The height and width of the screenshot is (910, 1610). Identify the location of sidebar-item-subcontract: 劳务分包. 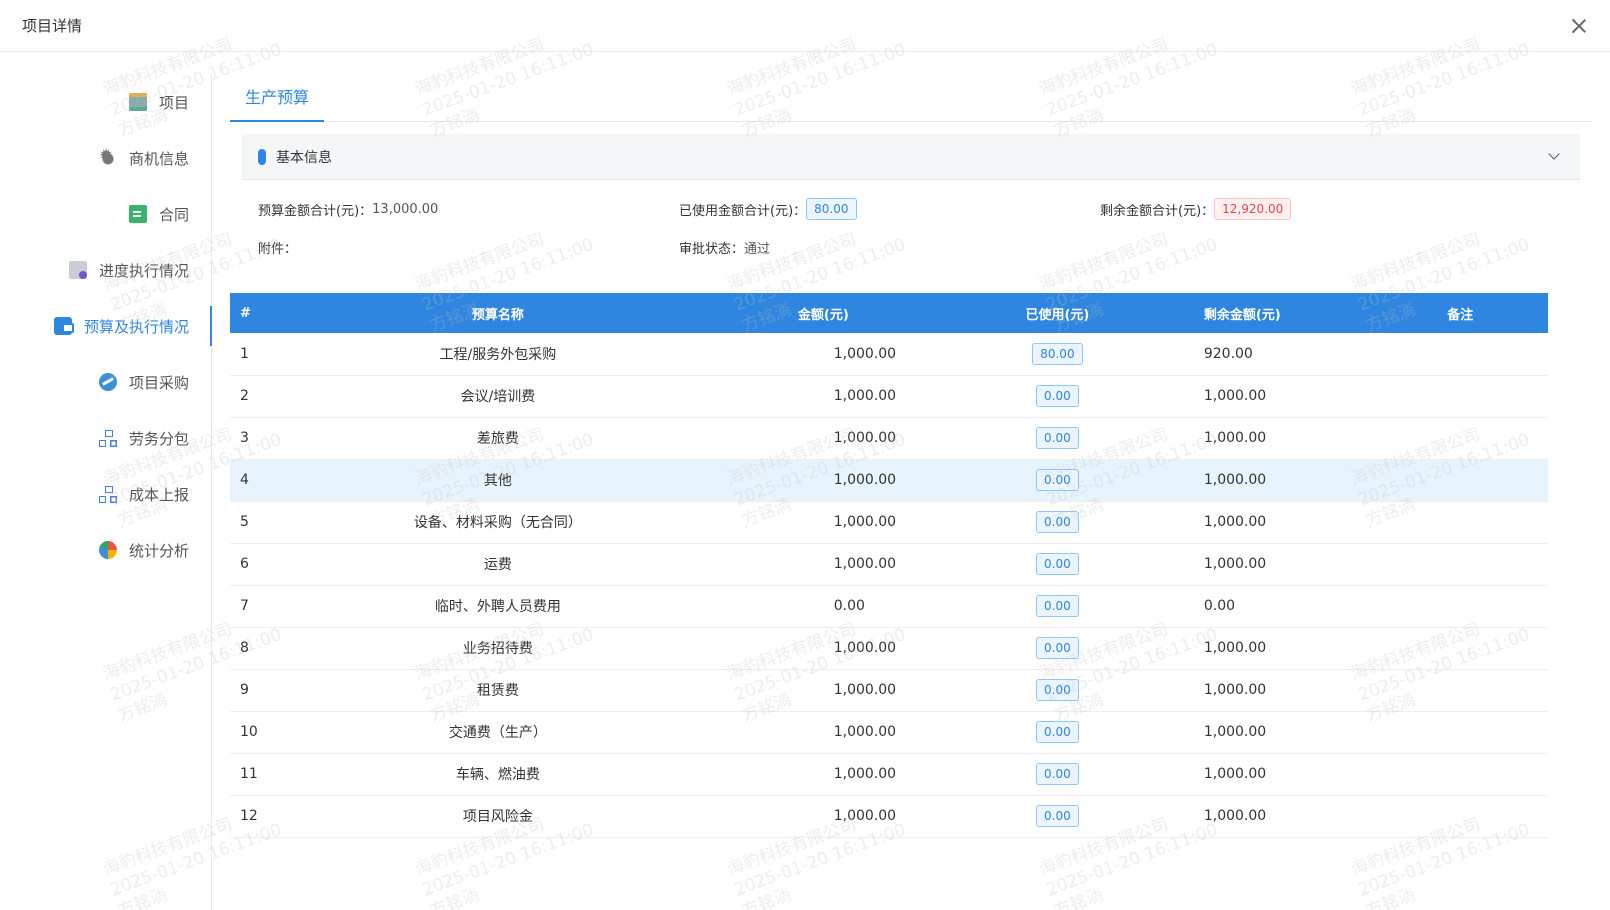
(105, 438).